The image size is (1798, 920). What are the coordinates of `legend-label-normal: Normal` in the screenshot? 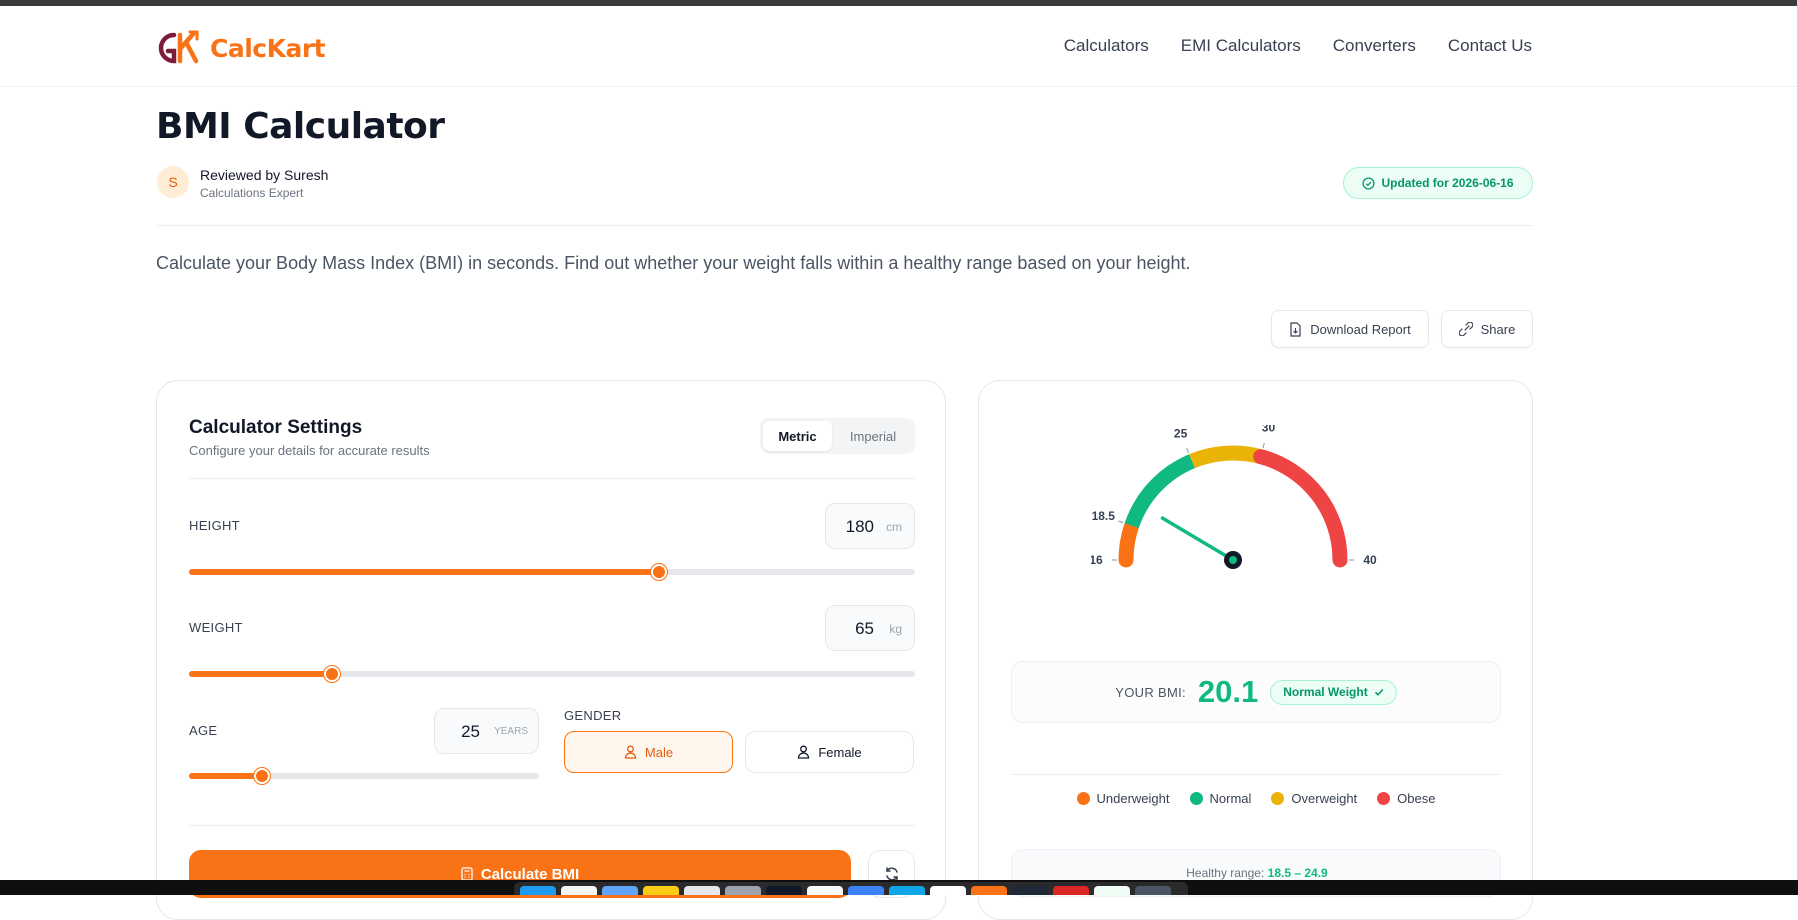 It's located at (1230, 798).